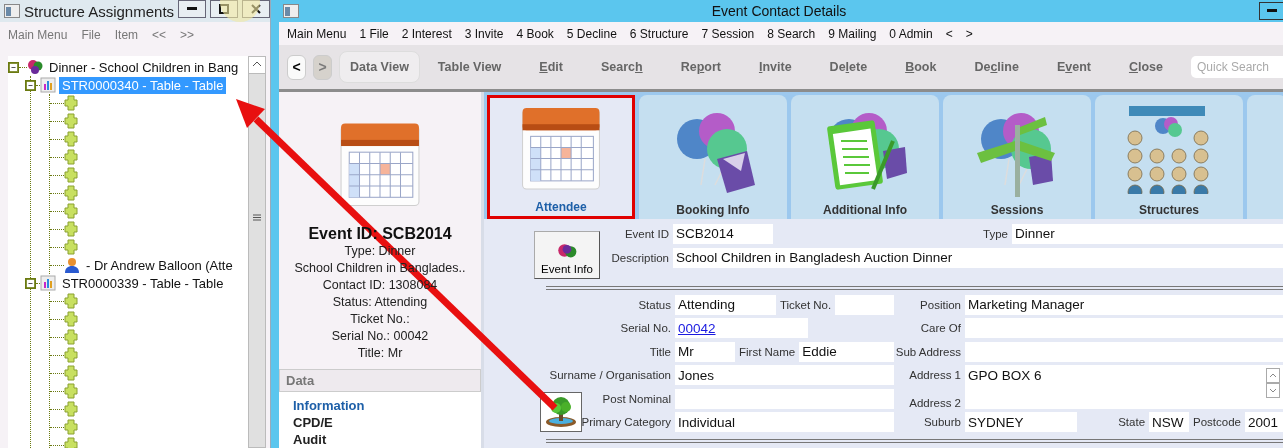  I want to click on toolbar-button: Edit, so click(551, 67).